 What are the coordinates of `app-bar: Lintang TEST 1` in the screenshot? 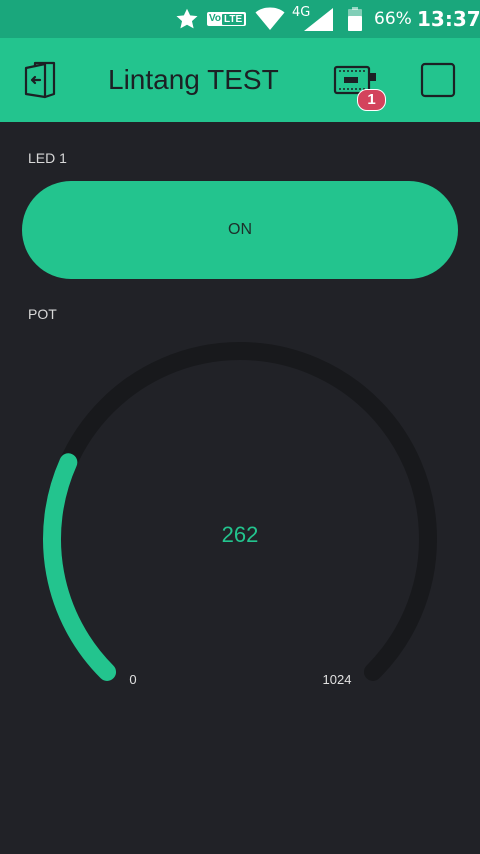 It's located at (240, 80).